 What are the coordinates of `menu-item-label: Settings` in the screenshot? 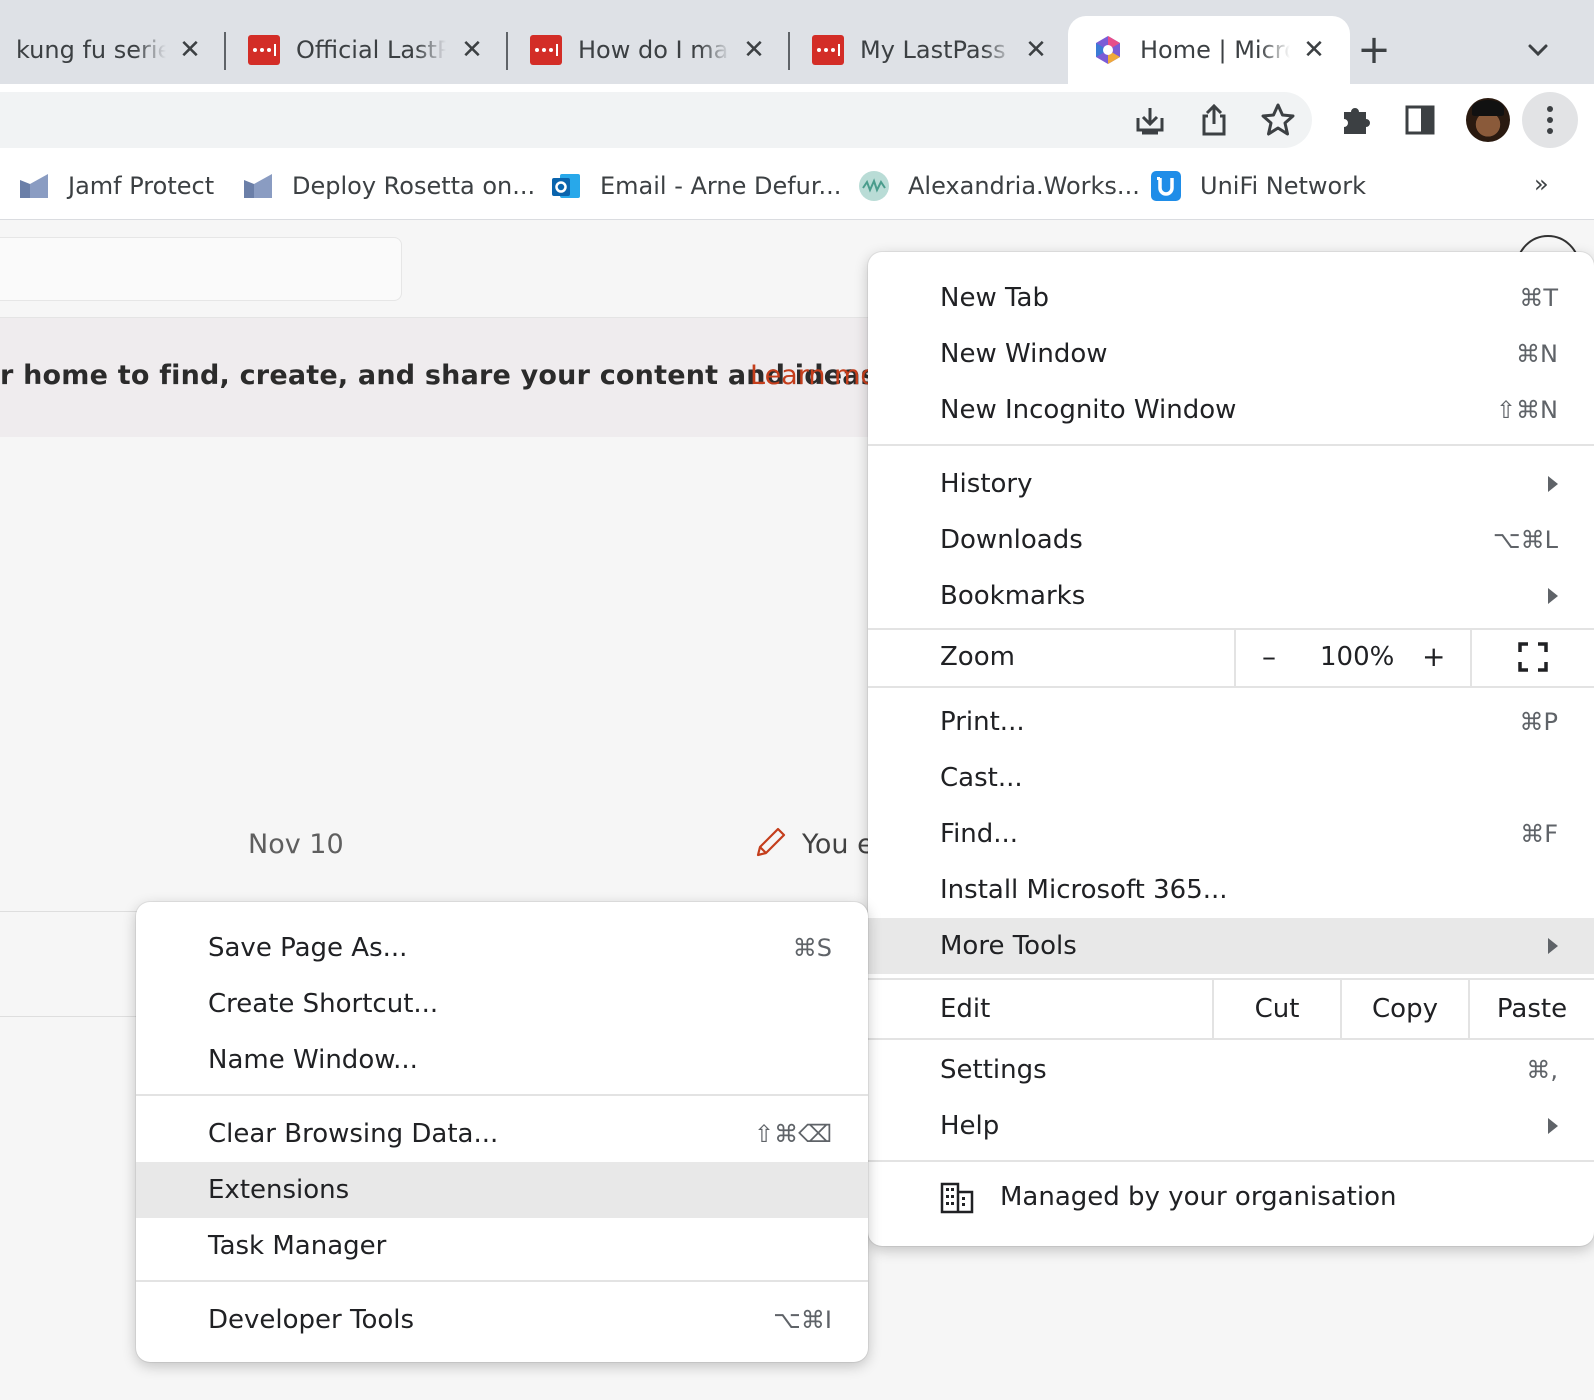 It's located at (993, 1070).